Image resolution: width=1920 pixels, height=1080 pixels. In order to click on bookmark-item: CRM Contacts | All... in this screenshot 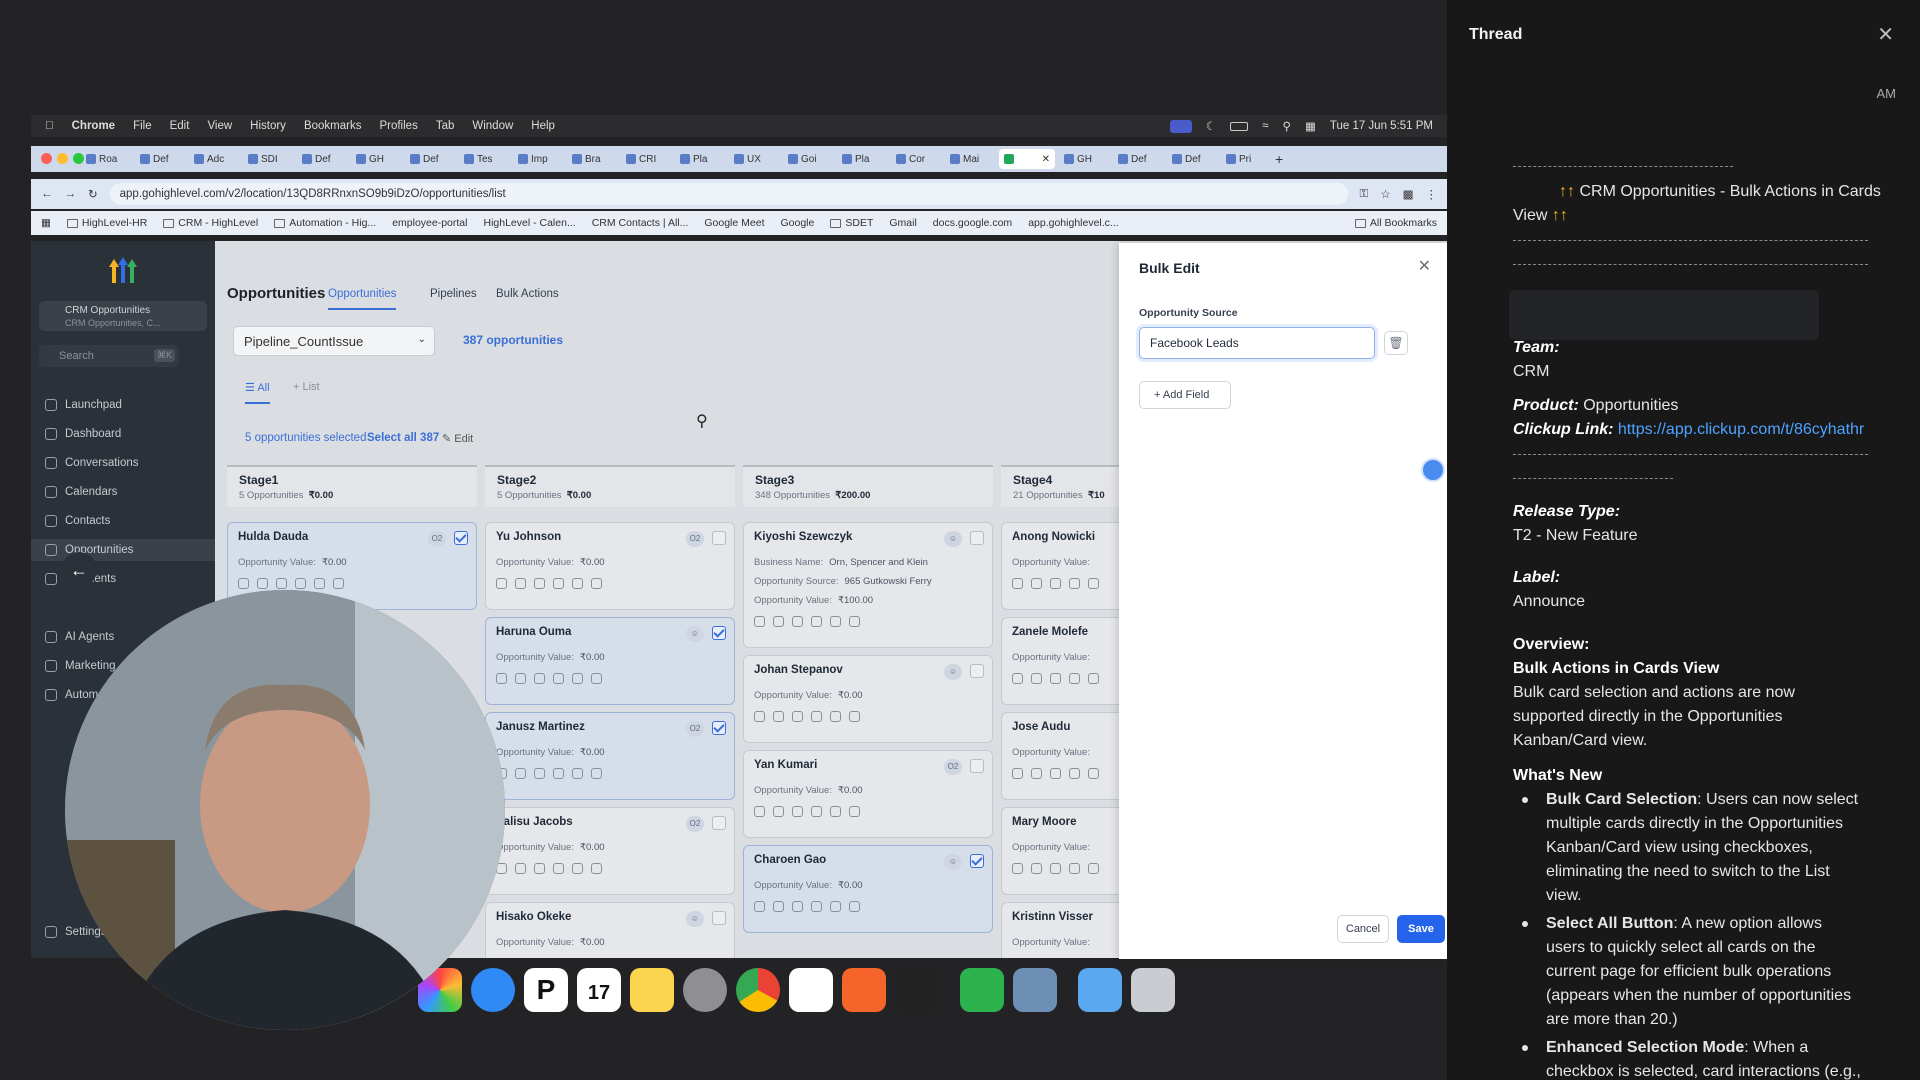, I will do `click(640, 223)`.